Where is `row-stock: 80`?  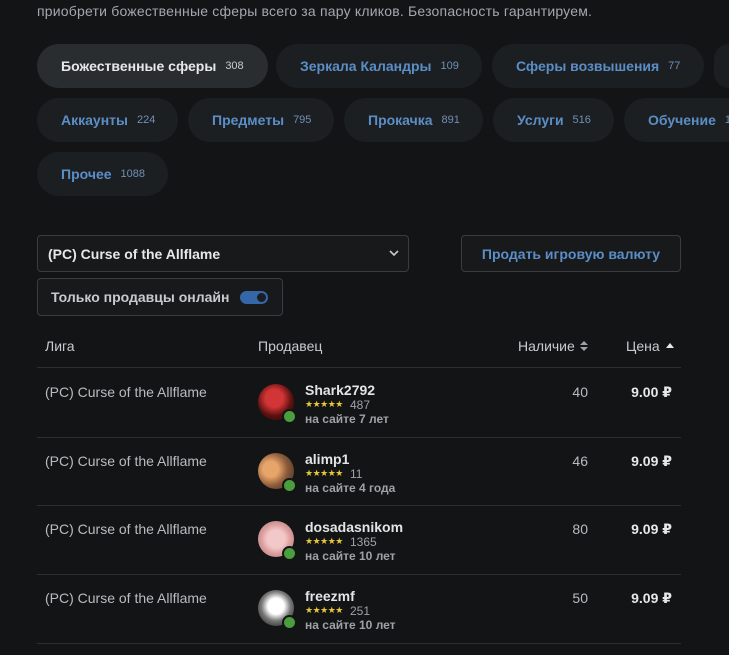 row-stock: 80 is located at coordinates (580, 529).